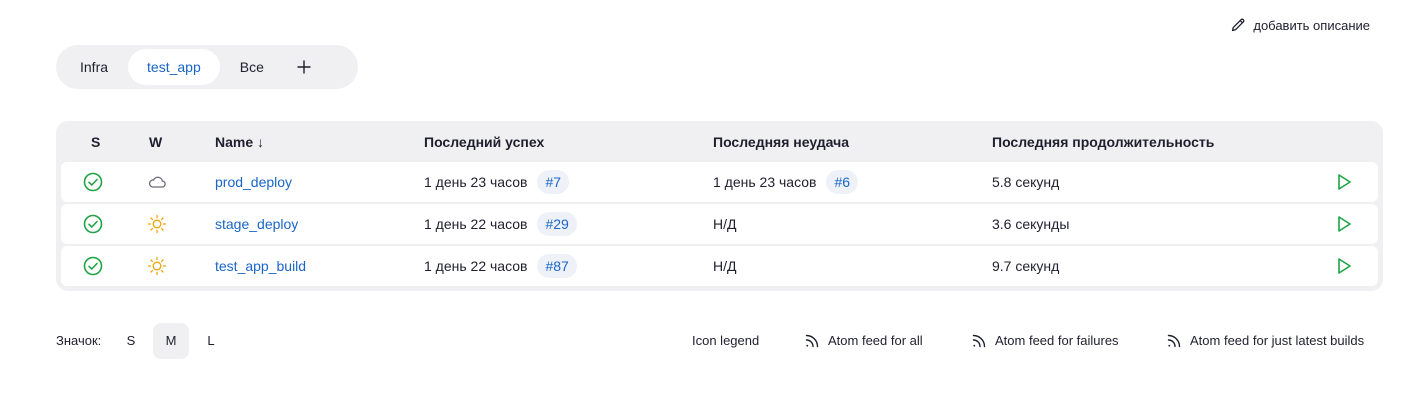 This screenshot has width=1401, height=401. I want to click on plus-icon, so click(304, 67).